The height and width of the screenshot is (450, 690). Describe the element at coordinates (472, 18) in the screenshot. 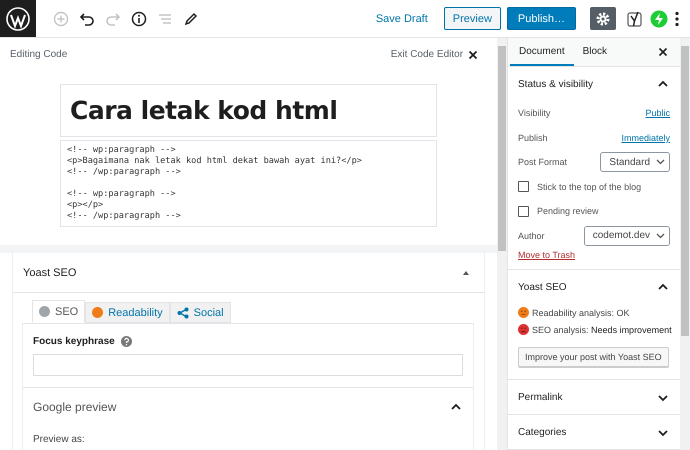

I see `preview-button: Preview` at that location.